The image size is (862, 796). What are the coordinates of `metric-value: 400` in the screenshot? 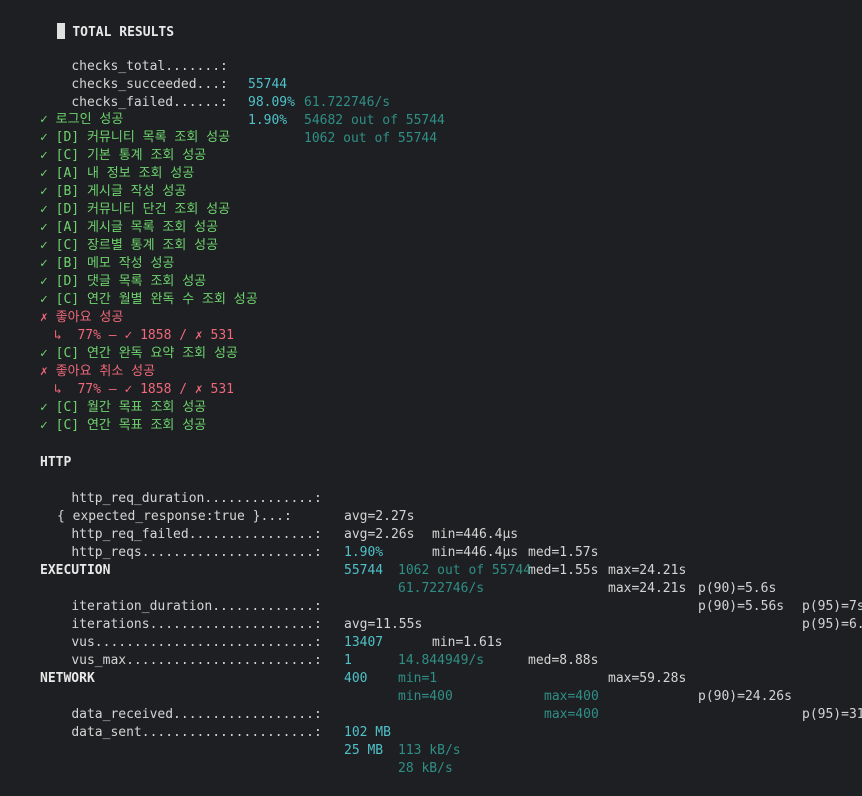 It's located at (356, 678).